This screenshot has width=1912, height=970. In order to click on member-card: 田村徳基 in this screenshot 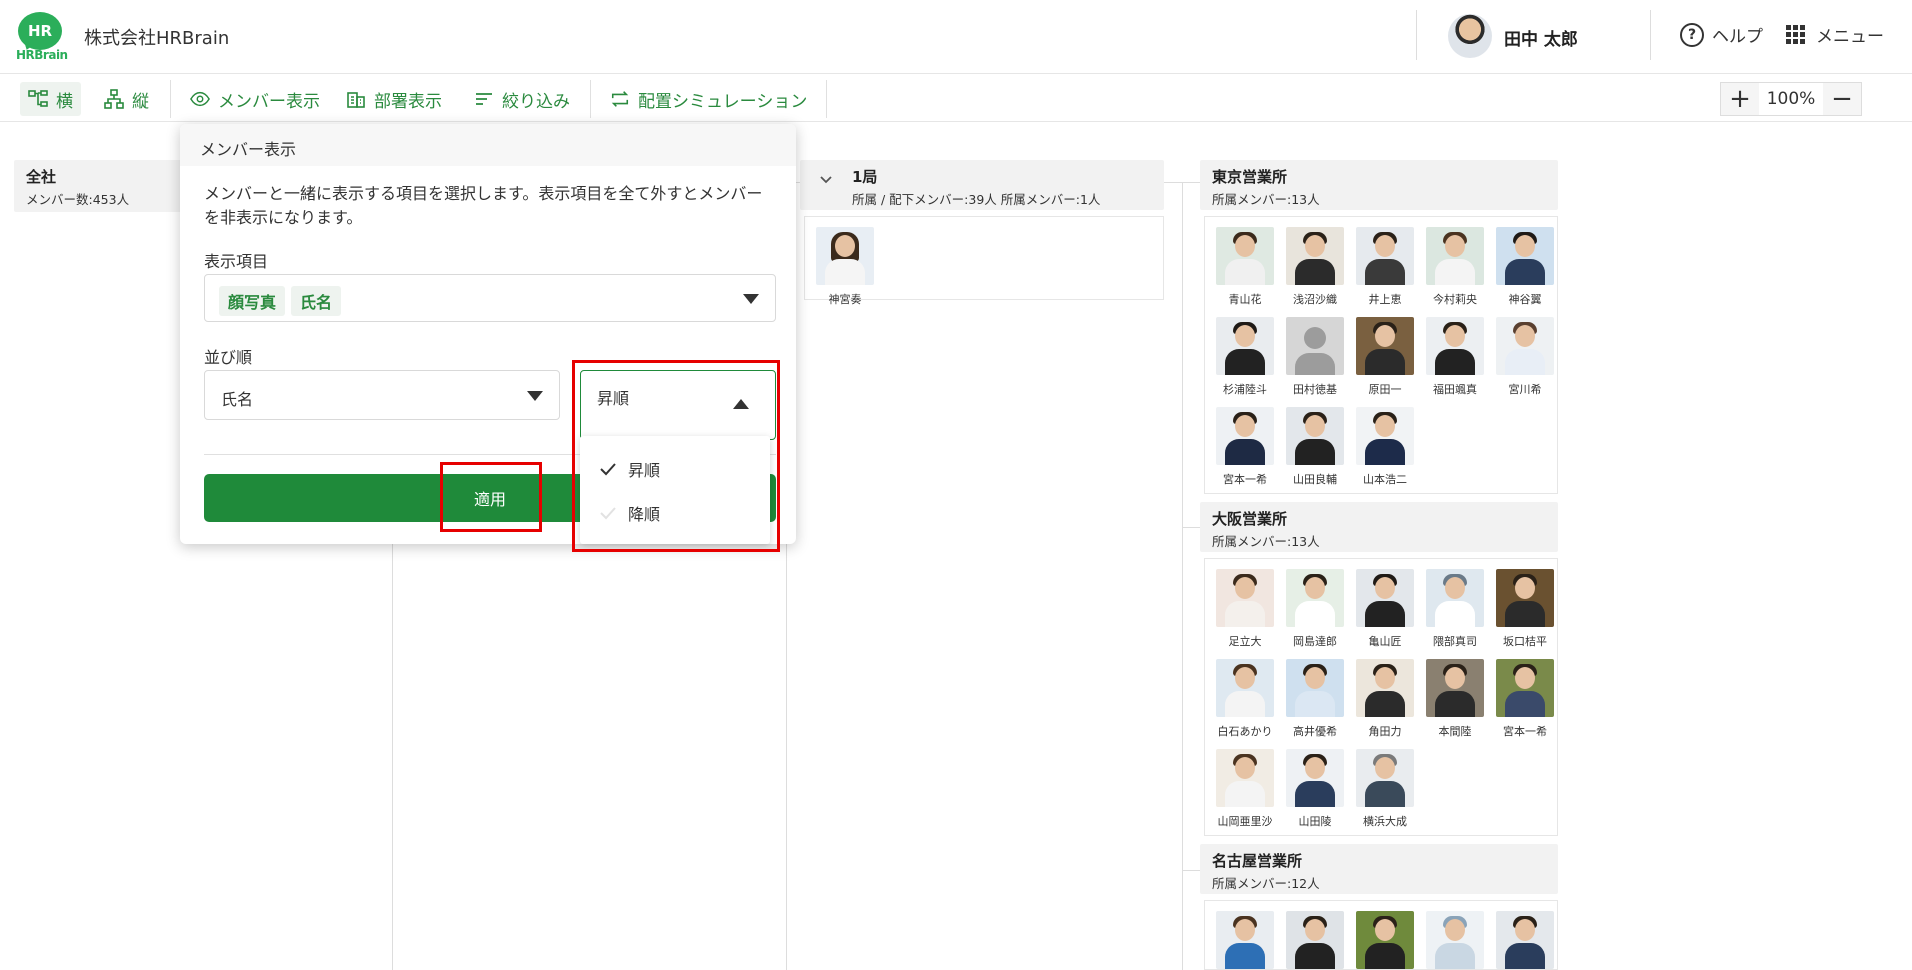, I will do `click(1315, 357)`.